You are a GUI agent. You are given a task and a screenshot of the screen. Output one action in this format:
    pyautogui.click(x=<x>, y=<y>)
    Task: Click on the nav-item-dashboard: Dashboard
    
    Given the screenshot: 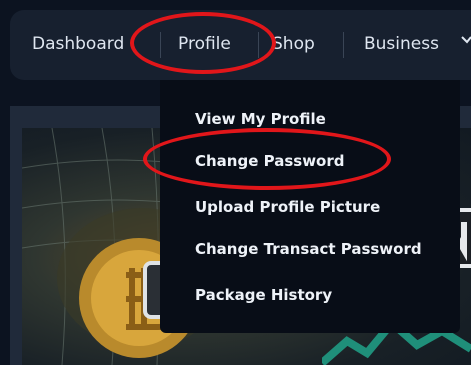 What is the action you would take?
    pyautogui.click(x=78, y=44)
    